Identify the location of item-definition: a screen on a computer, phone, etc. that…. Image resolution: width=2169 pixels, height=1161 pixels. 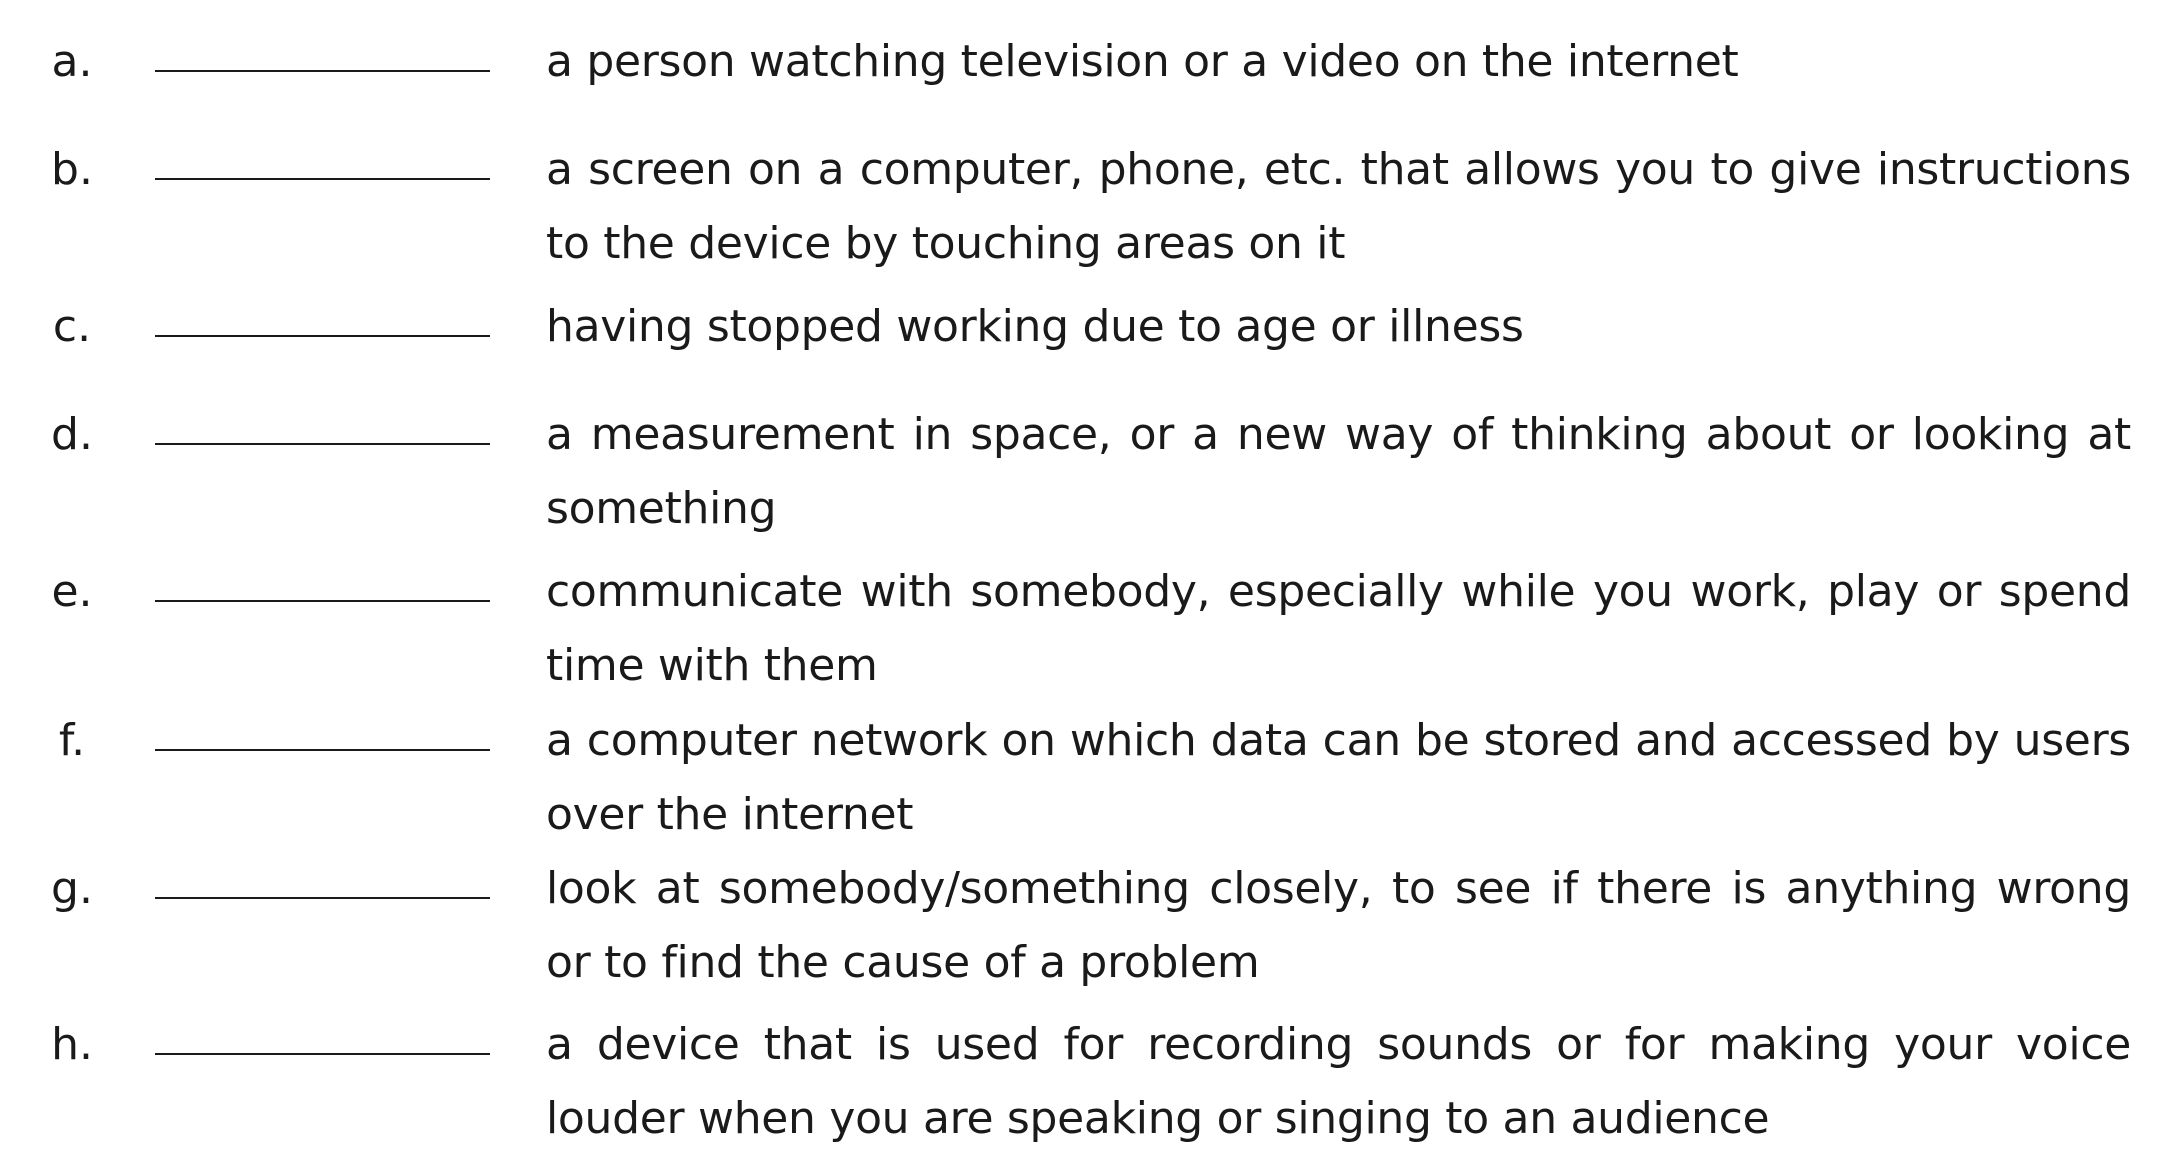
(1338, 206).